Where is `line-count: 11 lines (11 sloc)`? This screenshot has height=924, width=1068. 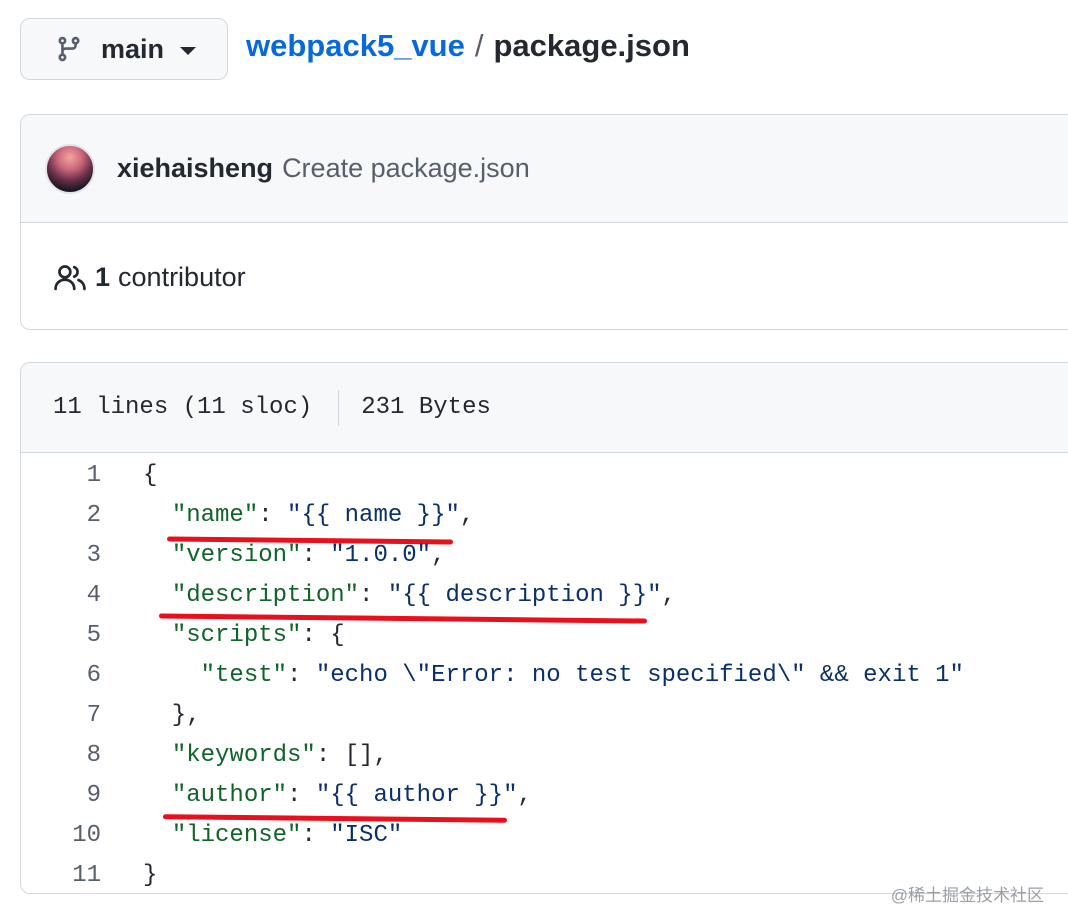 line-count: 11 lines (11 sloc) is located at coordinates (183, 407).